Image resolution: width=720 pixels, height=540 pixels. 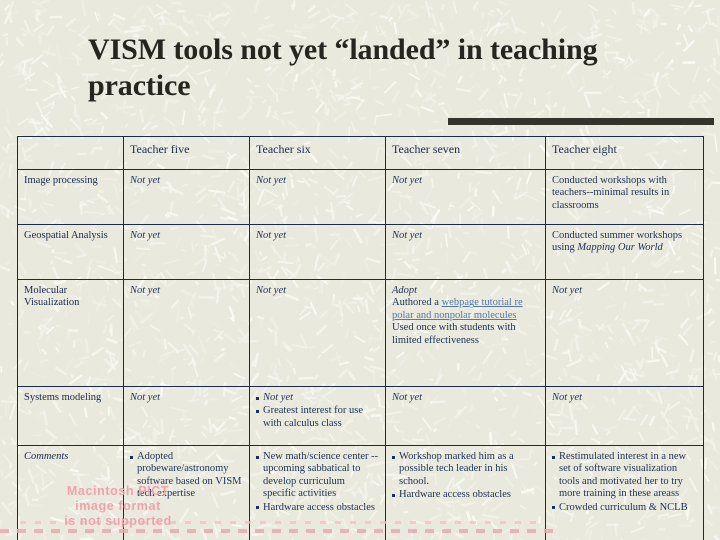 I want to click on column-header-blank, so click(x=70, y=153).